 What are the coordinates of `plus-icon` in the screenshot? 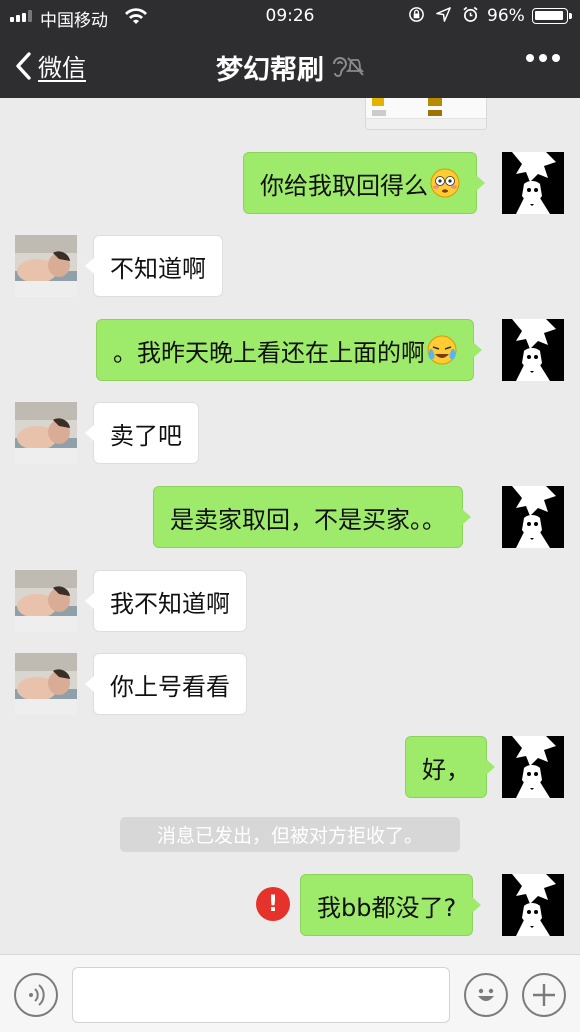 It's located at (544, 995).